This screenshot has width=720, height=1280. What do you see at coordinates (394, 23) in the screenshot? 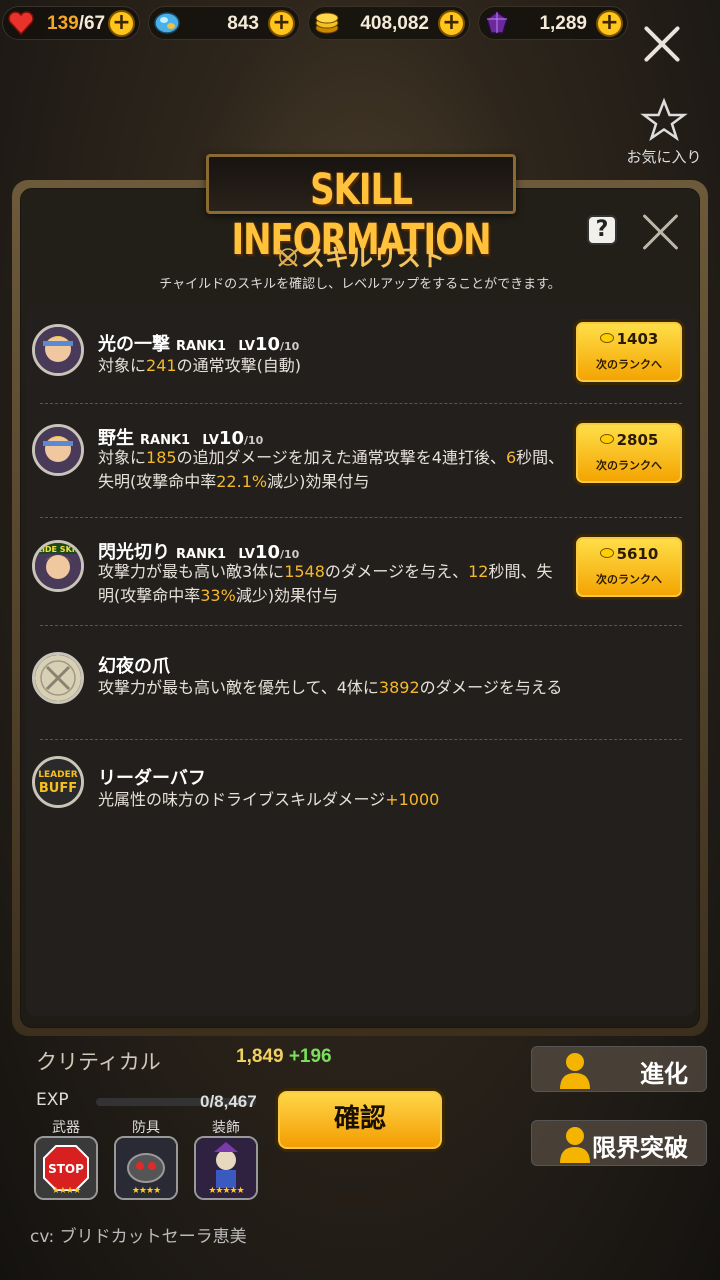
I see `gold-value: 408,082` at bounding box center [394, 23].